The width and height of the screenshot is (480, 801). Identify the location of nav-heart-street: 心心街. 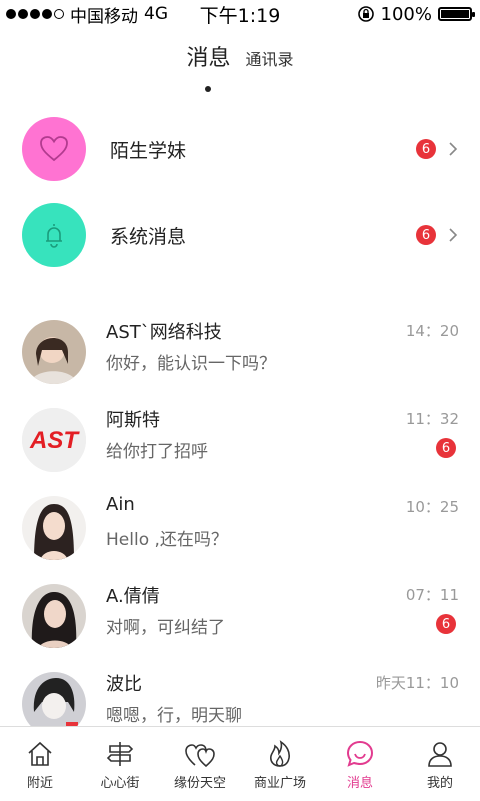
(120, 764).